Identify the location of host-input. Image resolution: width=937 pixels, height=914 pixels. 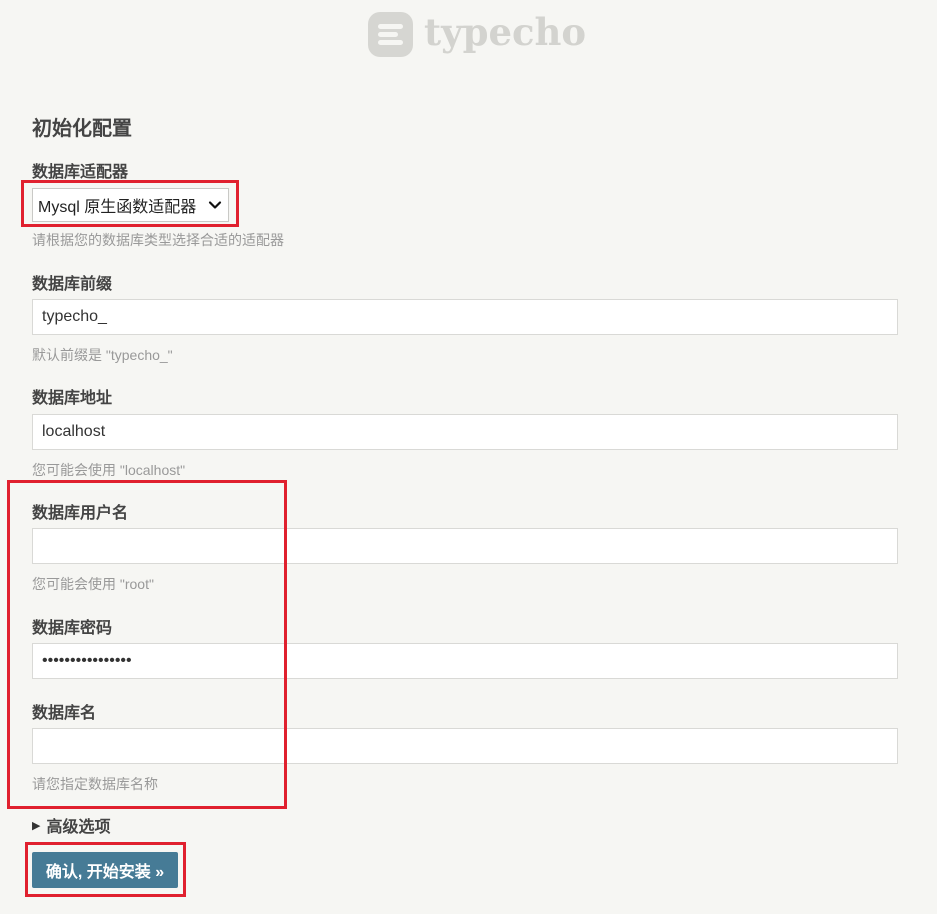
(465, 432).